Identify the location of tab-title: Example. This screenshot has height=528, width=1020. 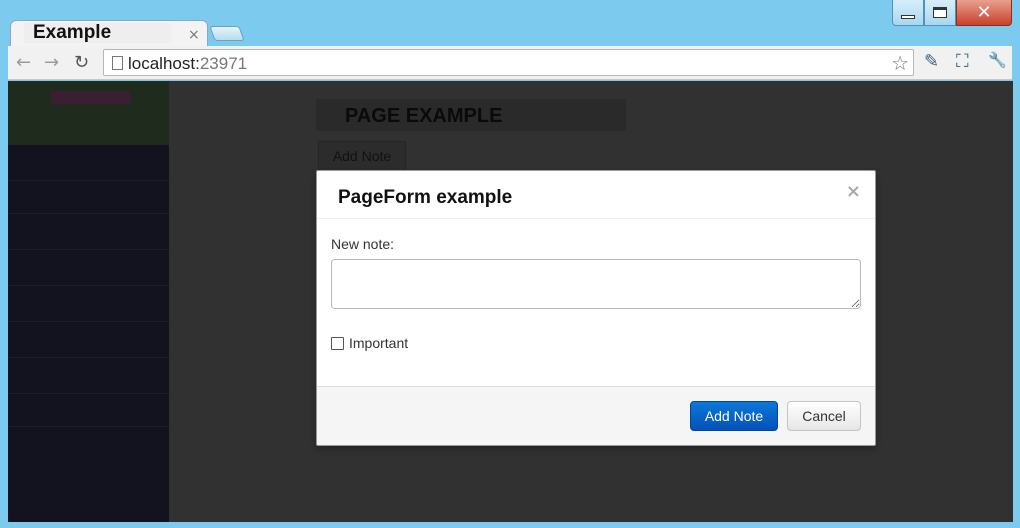
(97, 33).